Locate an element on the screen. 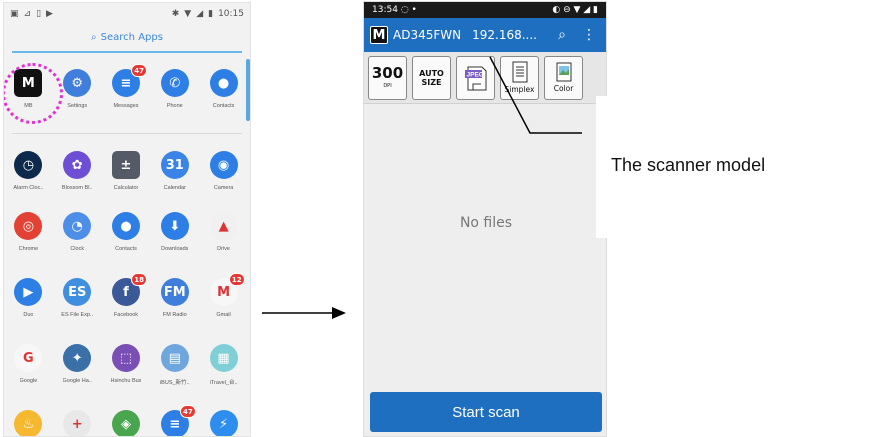  app-launcher-item: ◉ Camera is located at coordinates (223, 171).